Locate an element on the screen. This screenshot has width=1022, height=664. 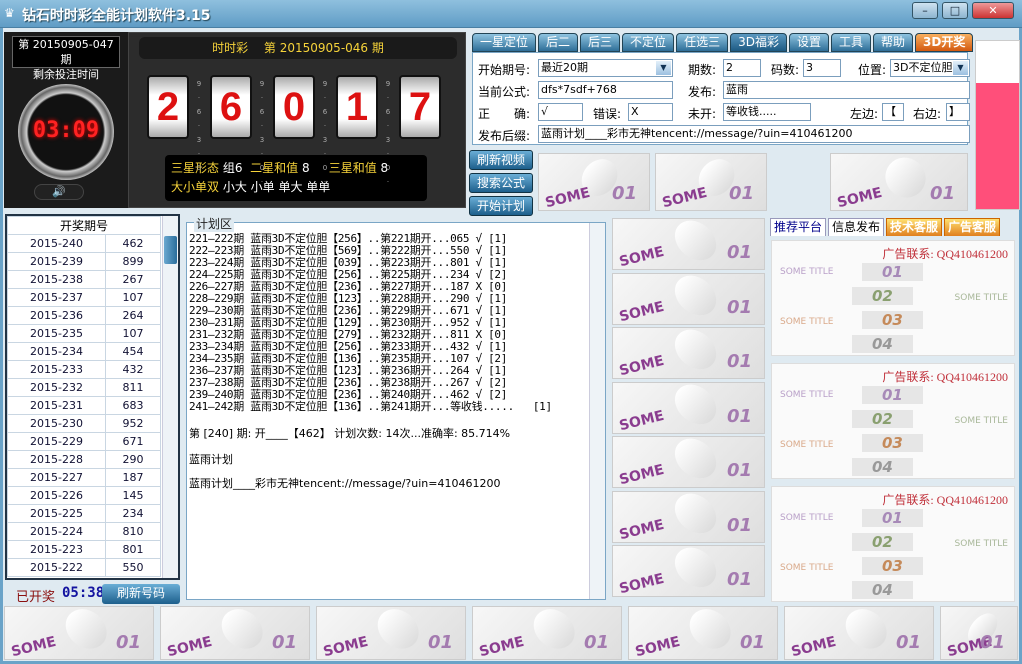
refresh-numbers-button: 刷新号码 is located at coordinates (141, 594).